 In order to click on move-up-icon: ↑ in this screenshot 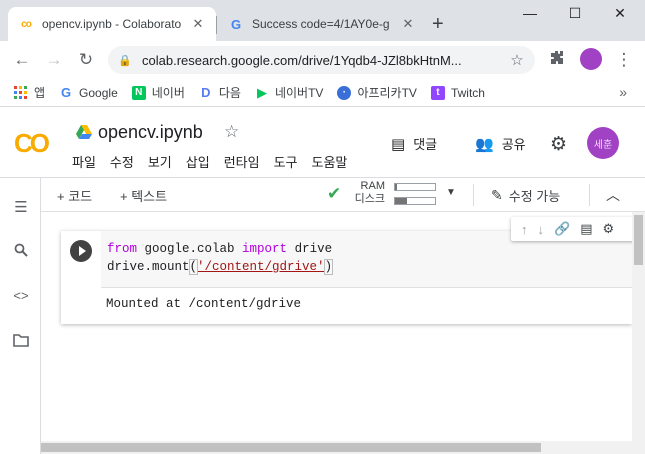, I will do `click(524, 229)`.